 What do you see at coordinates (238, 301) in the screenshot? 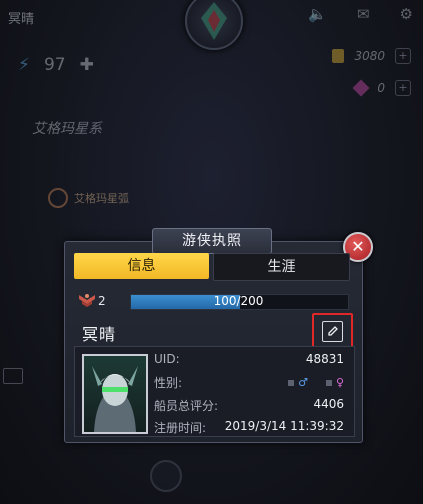
I see `xp-text: 100/200` at bounding box center [238, 301].